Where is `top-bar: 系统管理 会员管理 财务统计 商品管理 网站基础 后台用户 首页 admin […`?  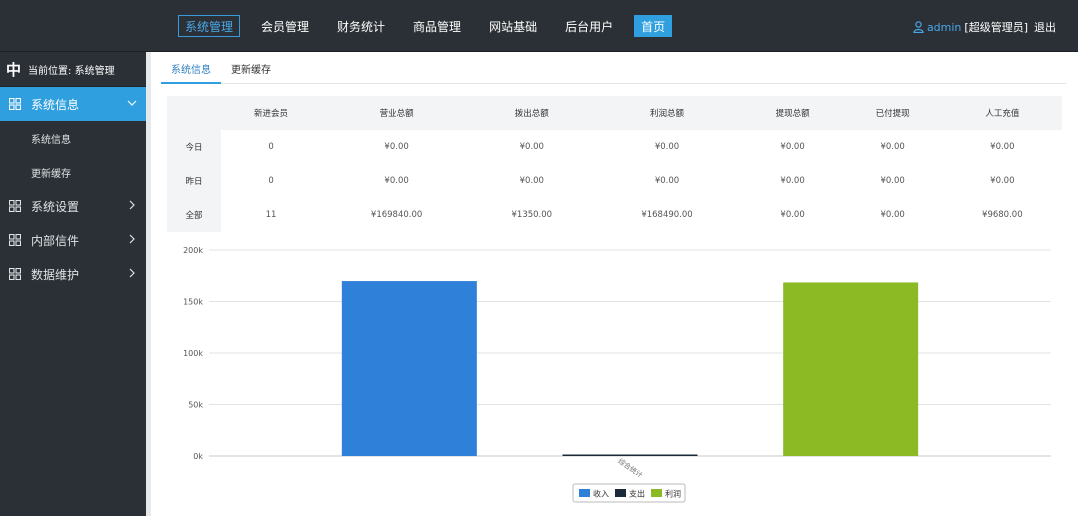
top-bar: 系统管理 会员管理 财务统计 商品管理 网站基础 后台用户 首页 admin [… is located at coordinates (539, 26).